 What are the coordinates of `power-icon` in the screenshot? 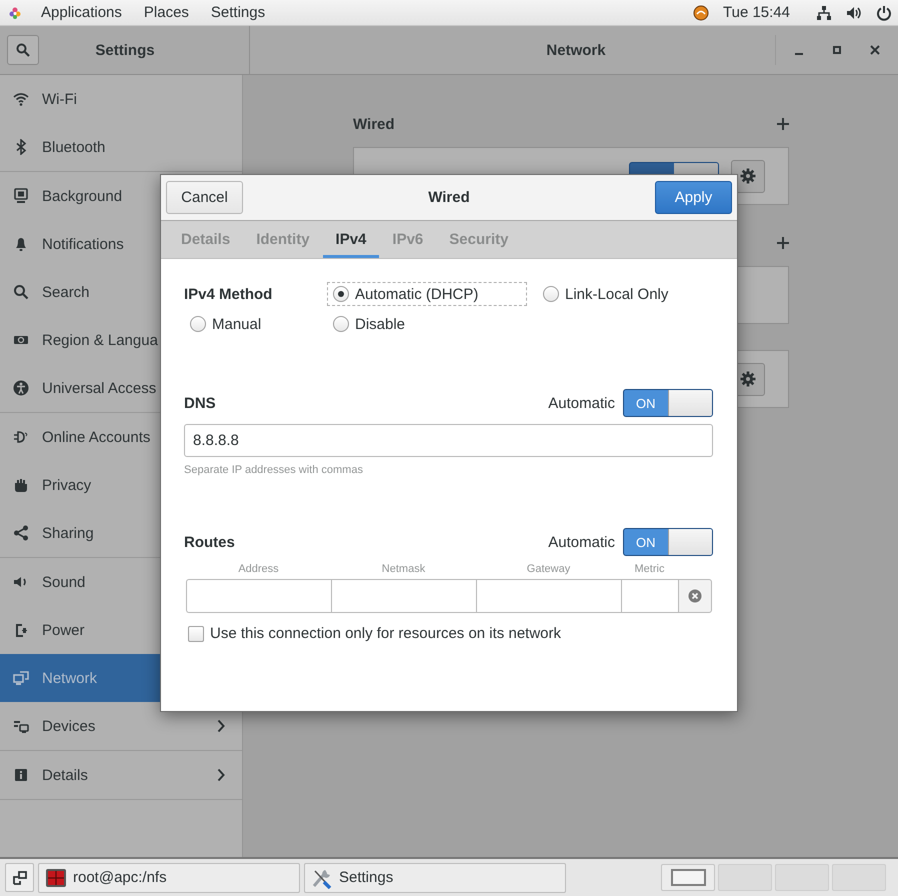 It's located at (884, 12).